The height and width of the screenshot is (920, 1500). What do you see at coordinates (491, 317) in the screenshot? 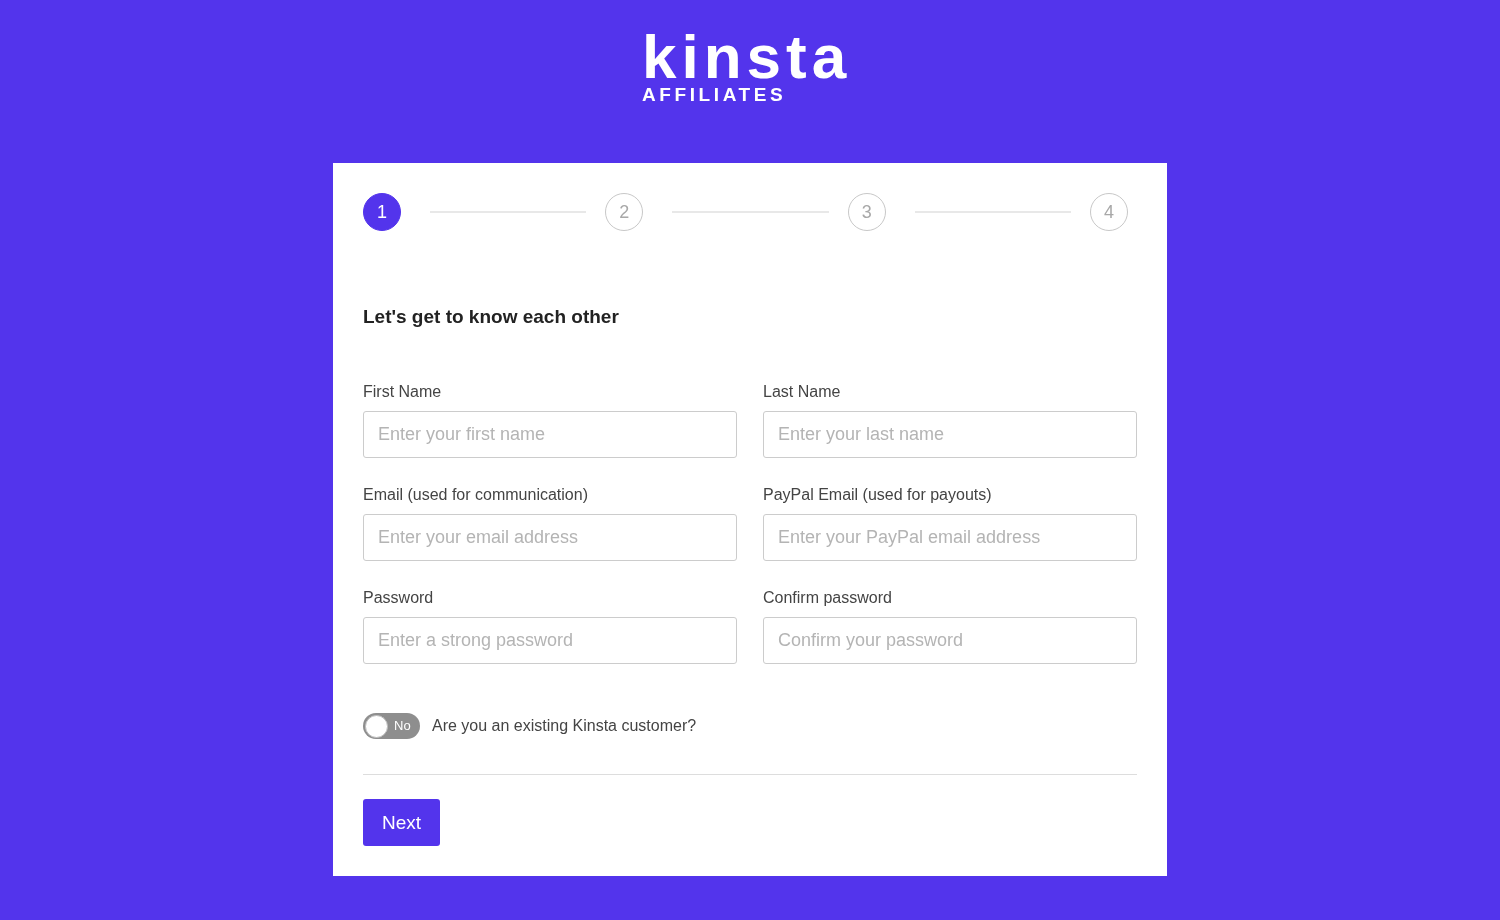
I see `form-heading: Let's get to know each other` at bounding box center [491, 317].